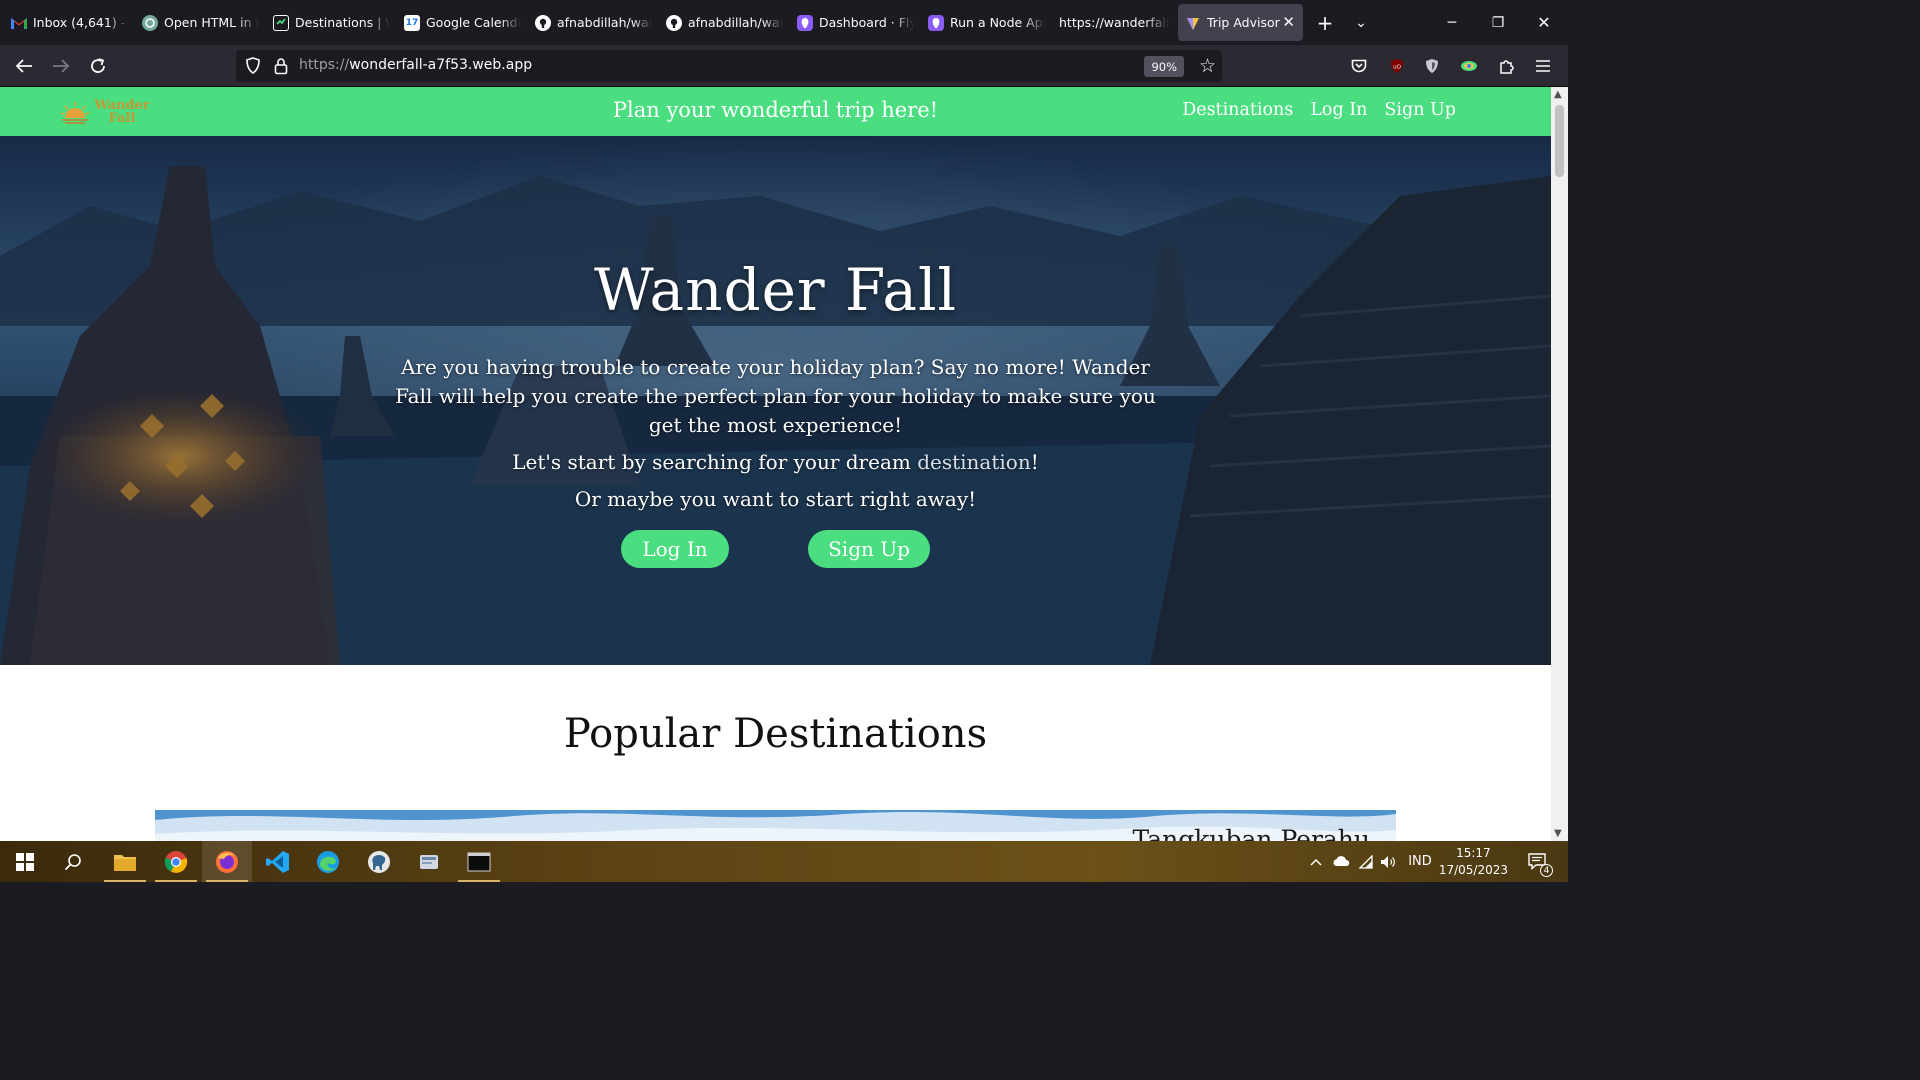 The height and width of the screenshot is (1080, 1920). I want to click on cloud-icon, so click(1341, 861).